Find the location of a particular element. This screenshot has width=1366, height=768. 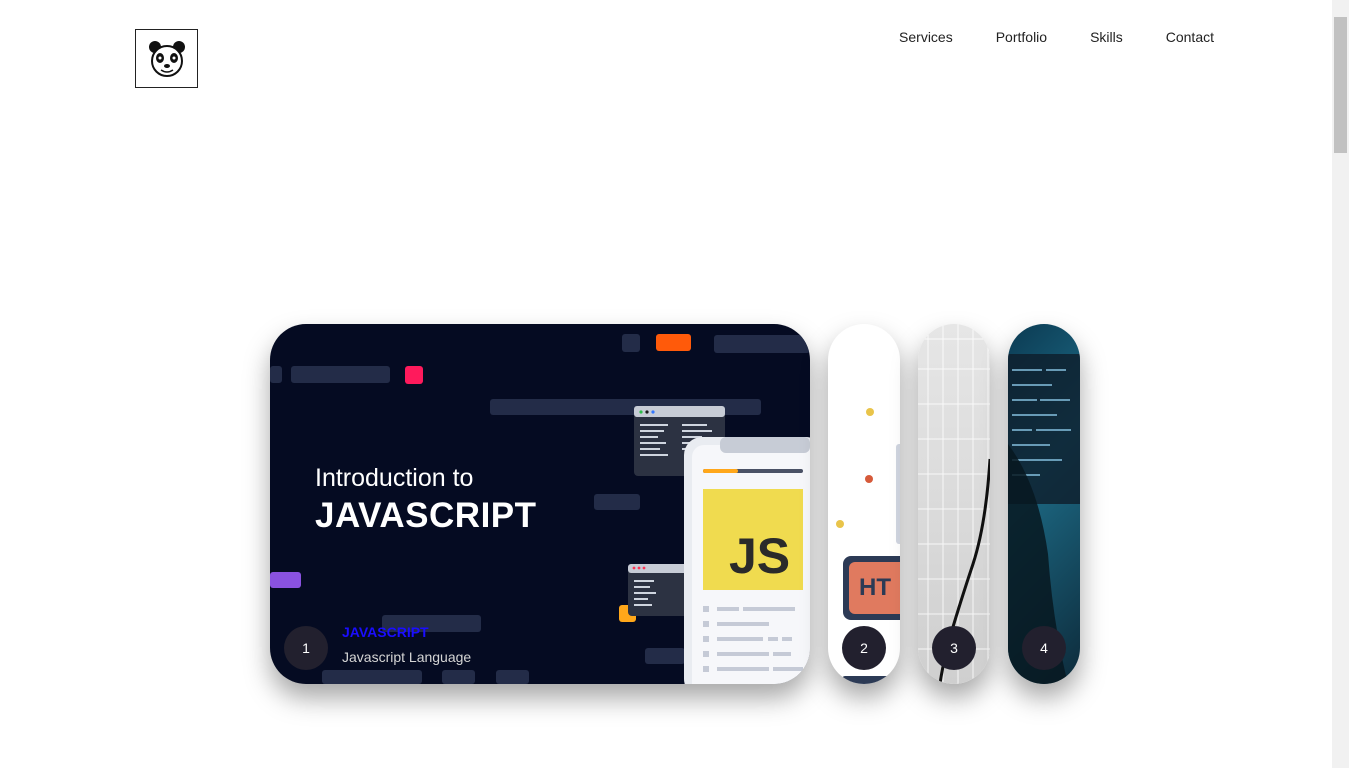

main-nav: Services Portfolio Skills Contact is located at coordinates (1056, 37).